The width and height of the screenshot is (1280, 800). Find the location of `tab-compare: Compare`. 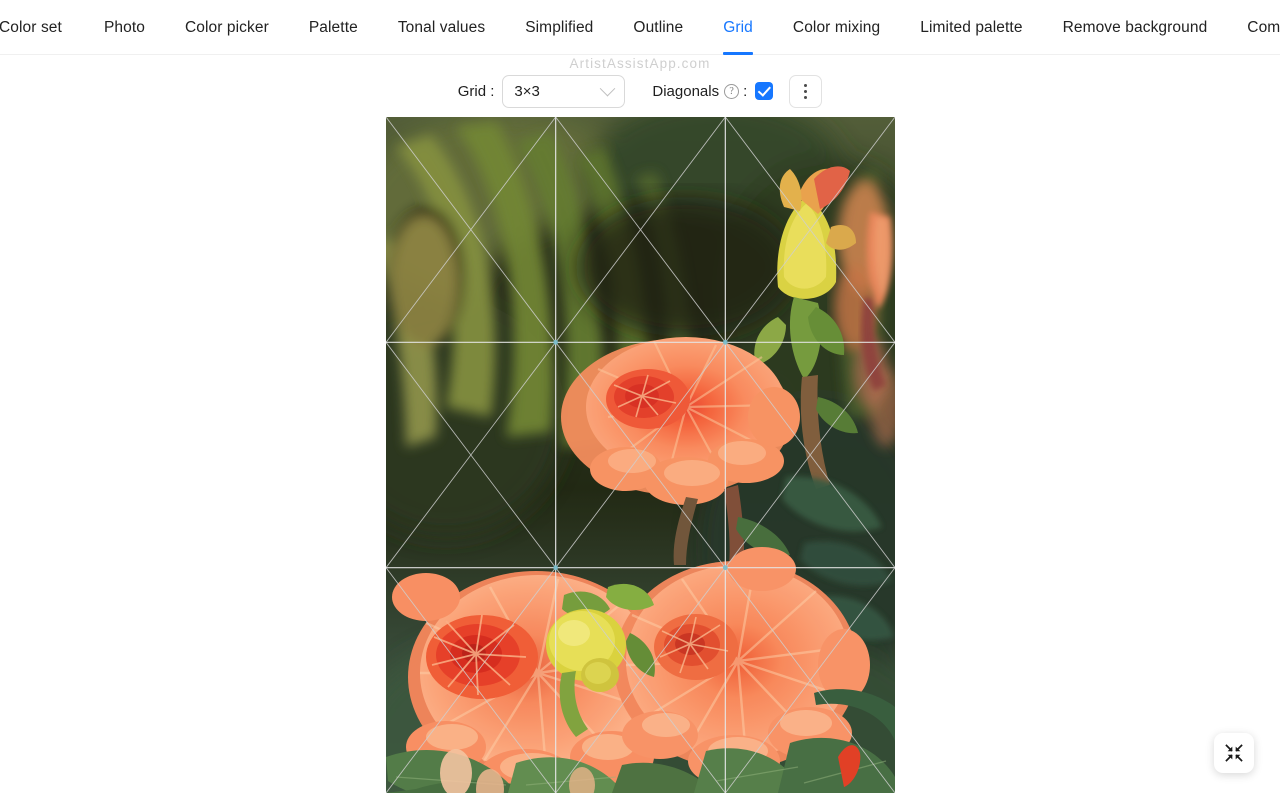

tab-compare: Compare is located at coordinates (1253, 27).